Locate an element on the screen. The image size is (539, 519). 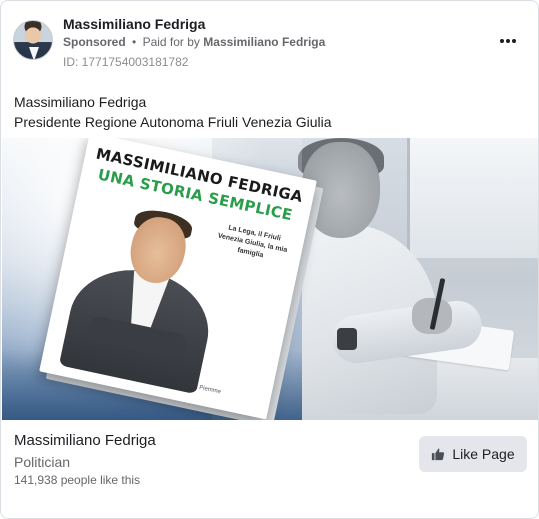
book-cover-portrait is located at coordinates (145, 295).